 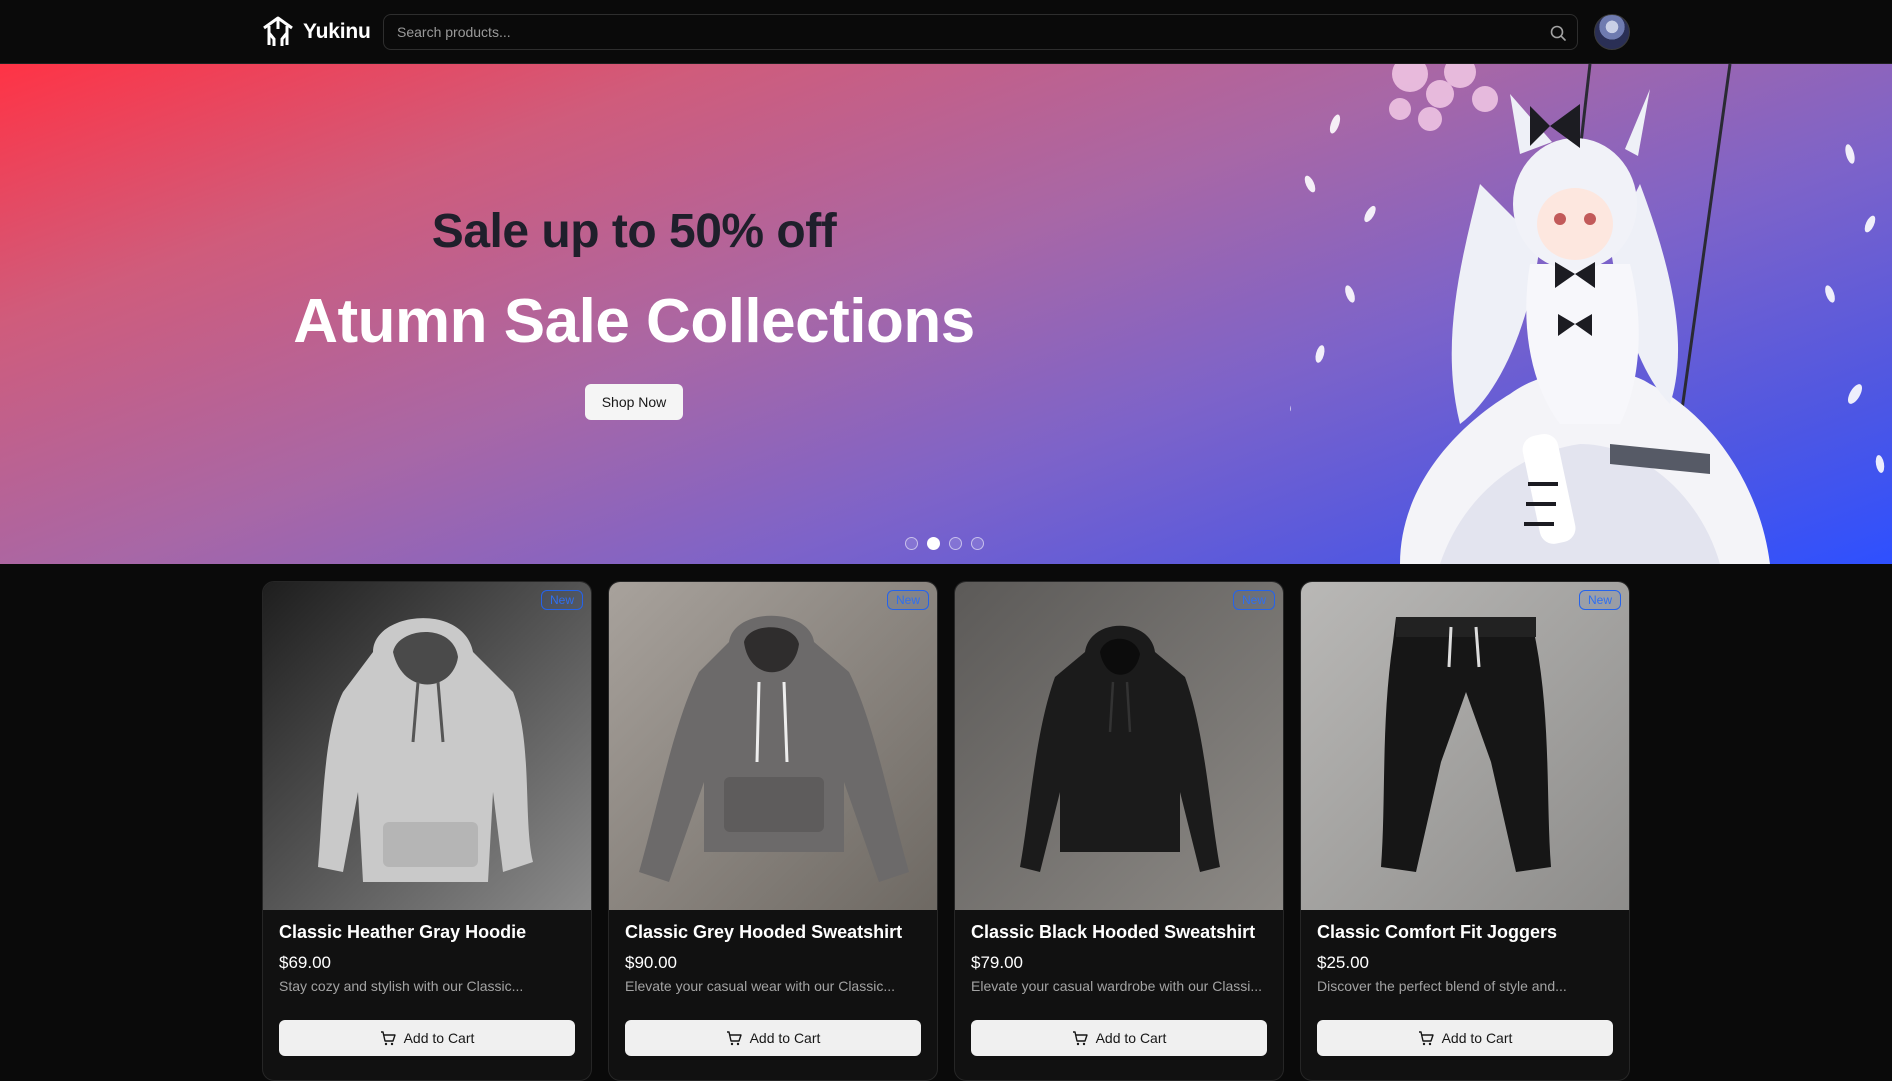 What do you see at coordinates (933, 543) in the screenshot?
I see `carousel-dot-active` at bounding box center [933, 543].